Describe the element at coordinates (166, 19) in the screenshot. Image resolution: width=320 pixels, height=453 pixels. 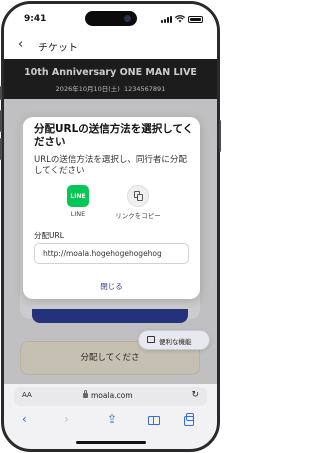
I see `signal-icon` at that location.